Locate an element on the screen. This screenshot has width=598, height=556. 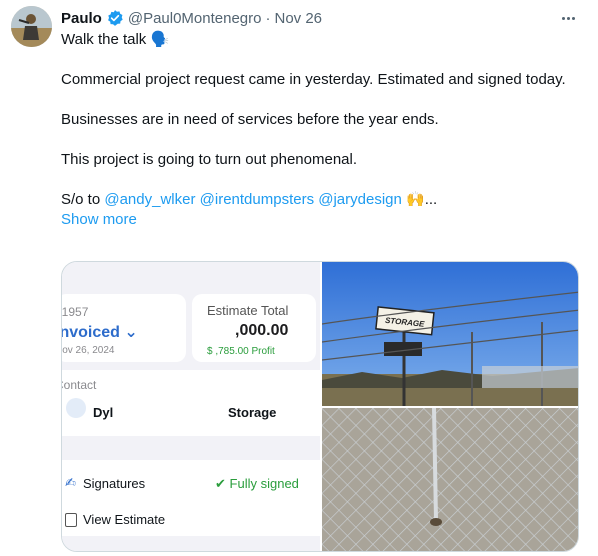
contact-label: Contact is located at coordinates (79, 385).